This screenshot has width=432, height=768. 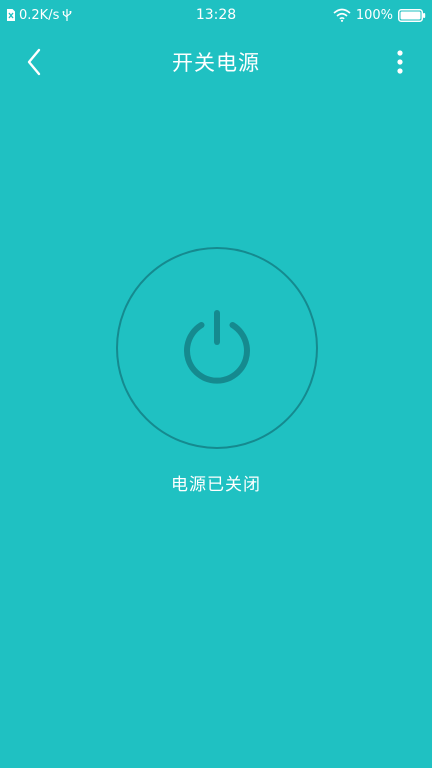 I want to click on battery-icon, so click(x=412, y=15).